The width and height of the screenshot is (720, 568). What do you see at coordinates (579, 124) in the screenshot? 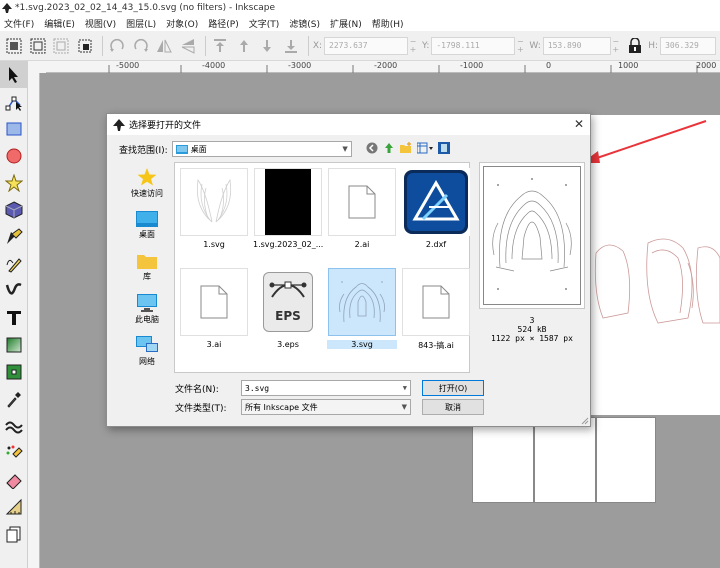
I see `close-icon: ✕` at bounding box center [579, 124].